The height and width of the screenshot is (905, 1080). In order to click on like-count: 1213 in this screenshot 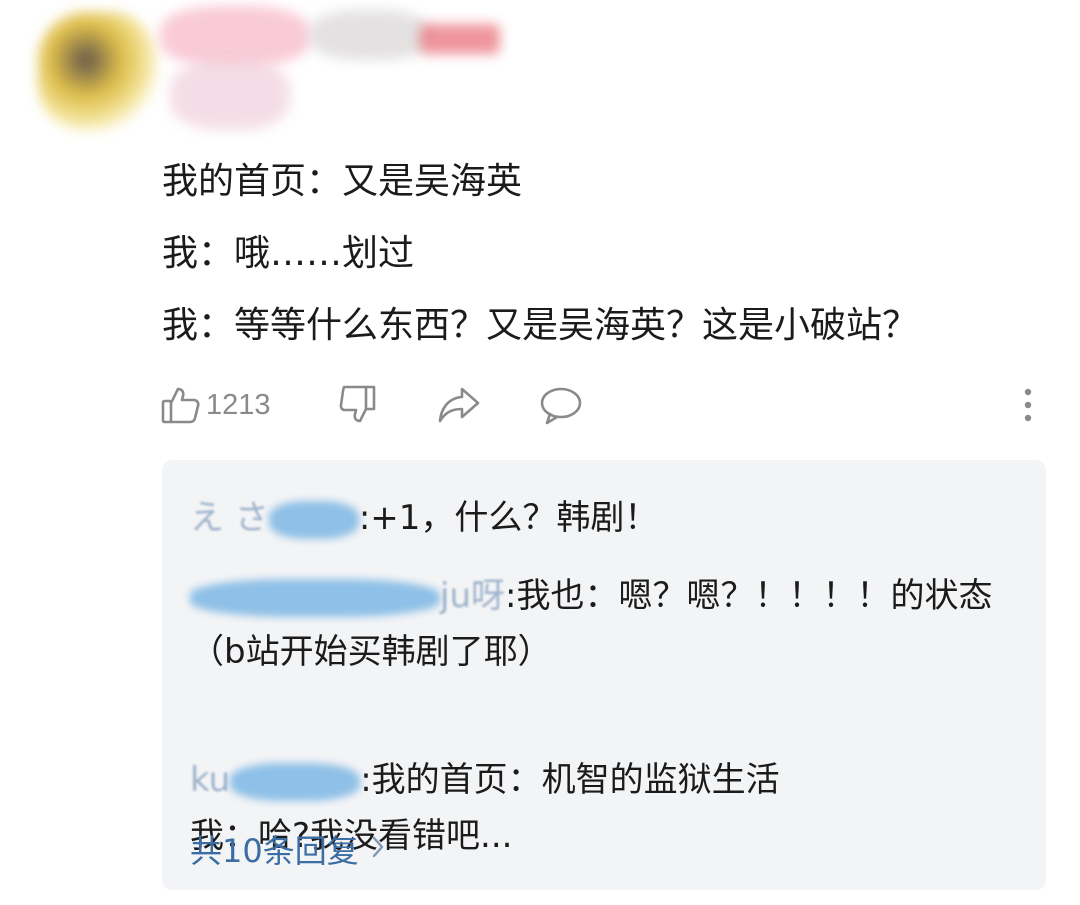, I will do `click(238, 404)`.